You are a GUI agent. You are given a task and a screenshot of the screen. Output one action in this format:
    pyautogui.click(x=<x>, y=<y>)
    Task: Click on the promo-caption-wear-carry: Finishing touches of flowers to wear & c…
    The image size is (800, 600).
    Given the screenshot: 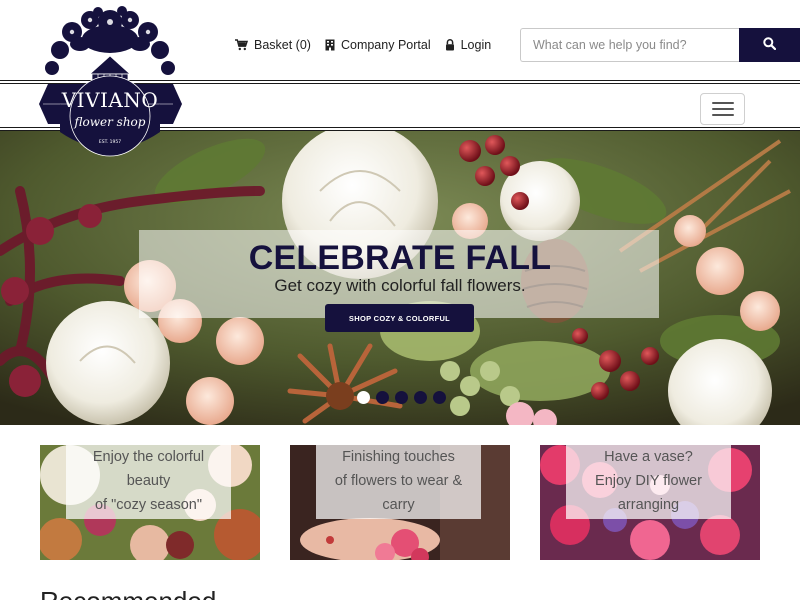 What is the action you would take?
    pyautogui.click(x=398, y=482)
    